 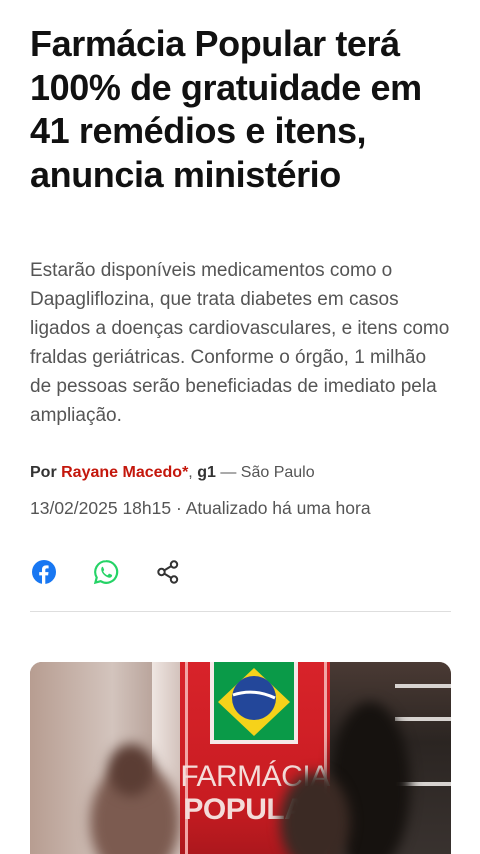 What do you see at coordinates (273, 508) in the screenshot?
I see `updated-time: · Atualizado há uma hora` at bounding box center [273, 508].